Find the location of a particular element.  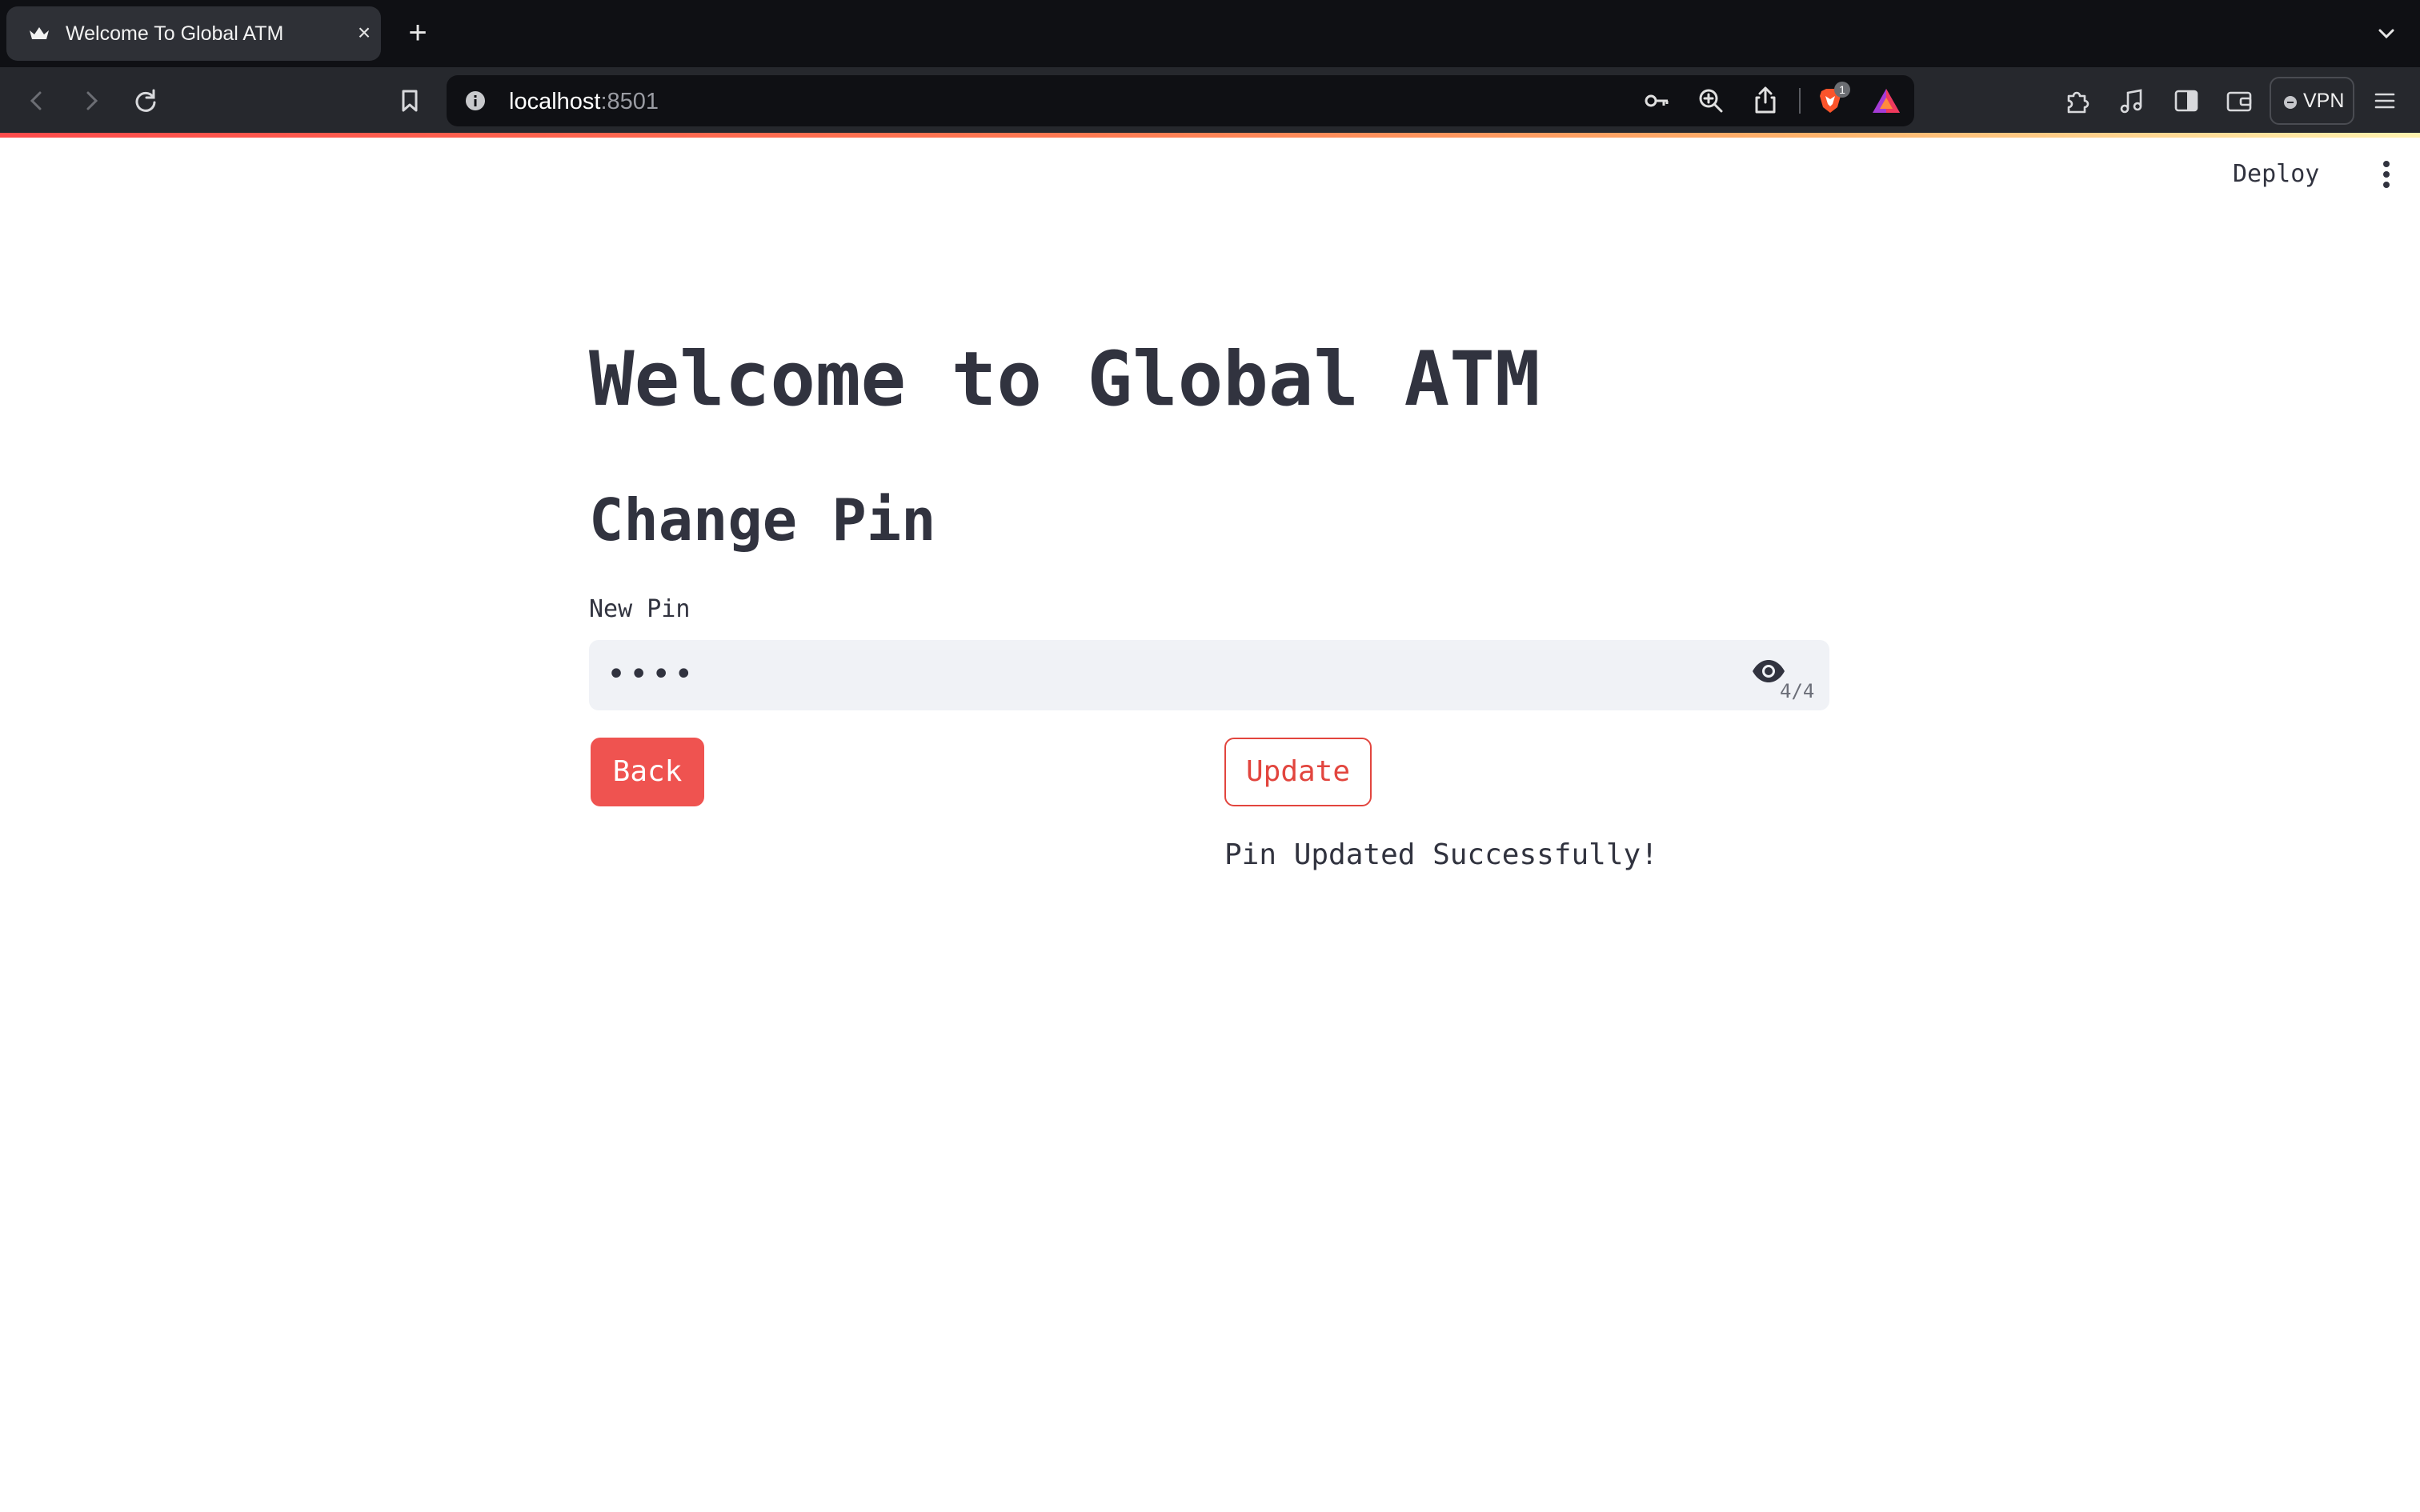

back-icon is located at coordinates (36, 100).